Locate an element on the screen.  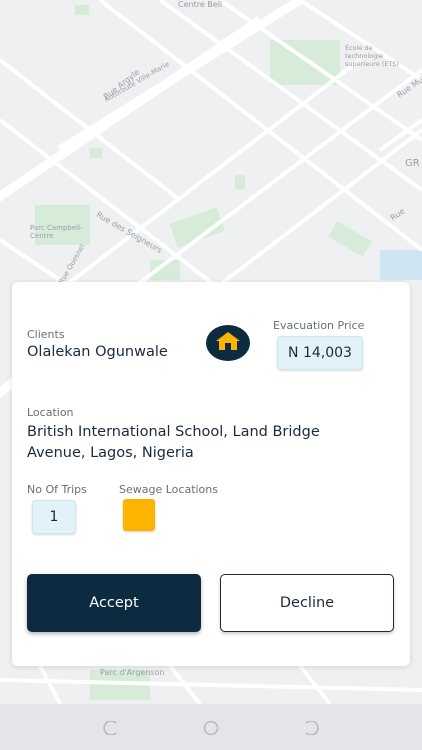
accept-button: Accept is located at coordinates (114, 603).